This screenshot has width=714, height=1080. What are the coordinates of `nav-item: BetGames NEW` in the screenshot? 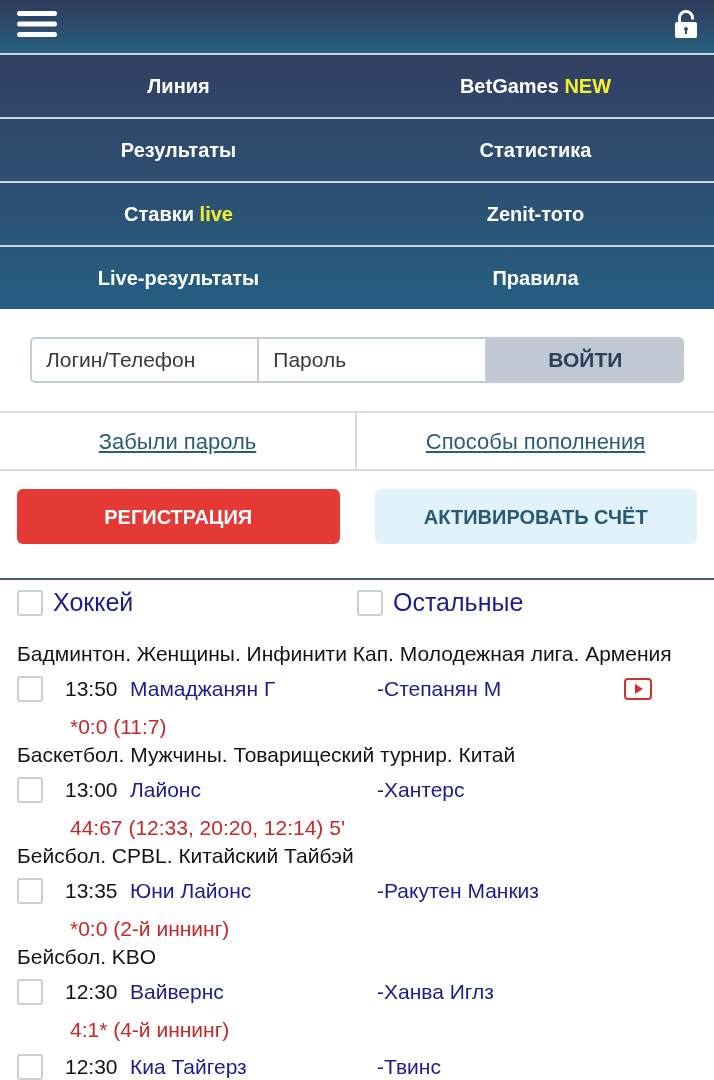 It's located at (535, 86).